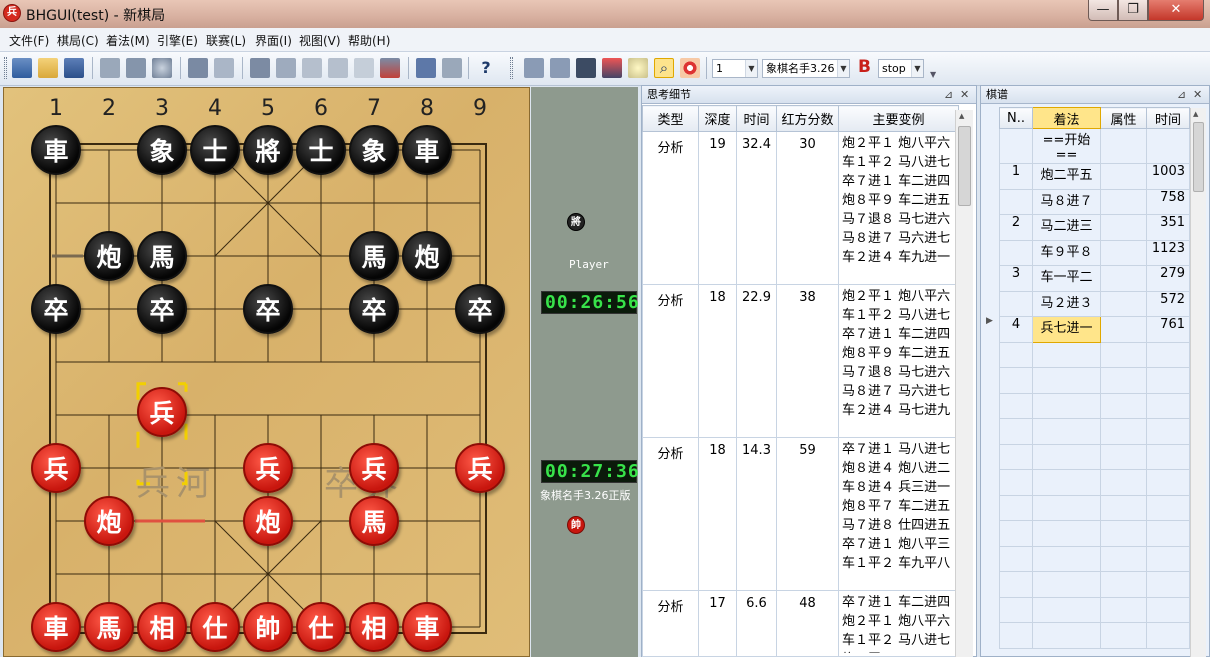  What do you see at coordinates (664, 68) in the screenshot?
I see `search-icon: ⌕` at bounding box center [664, 68].